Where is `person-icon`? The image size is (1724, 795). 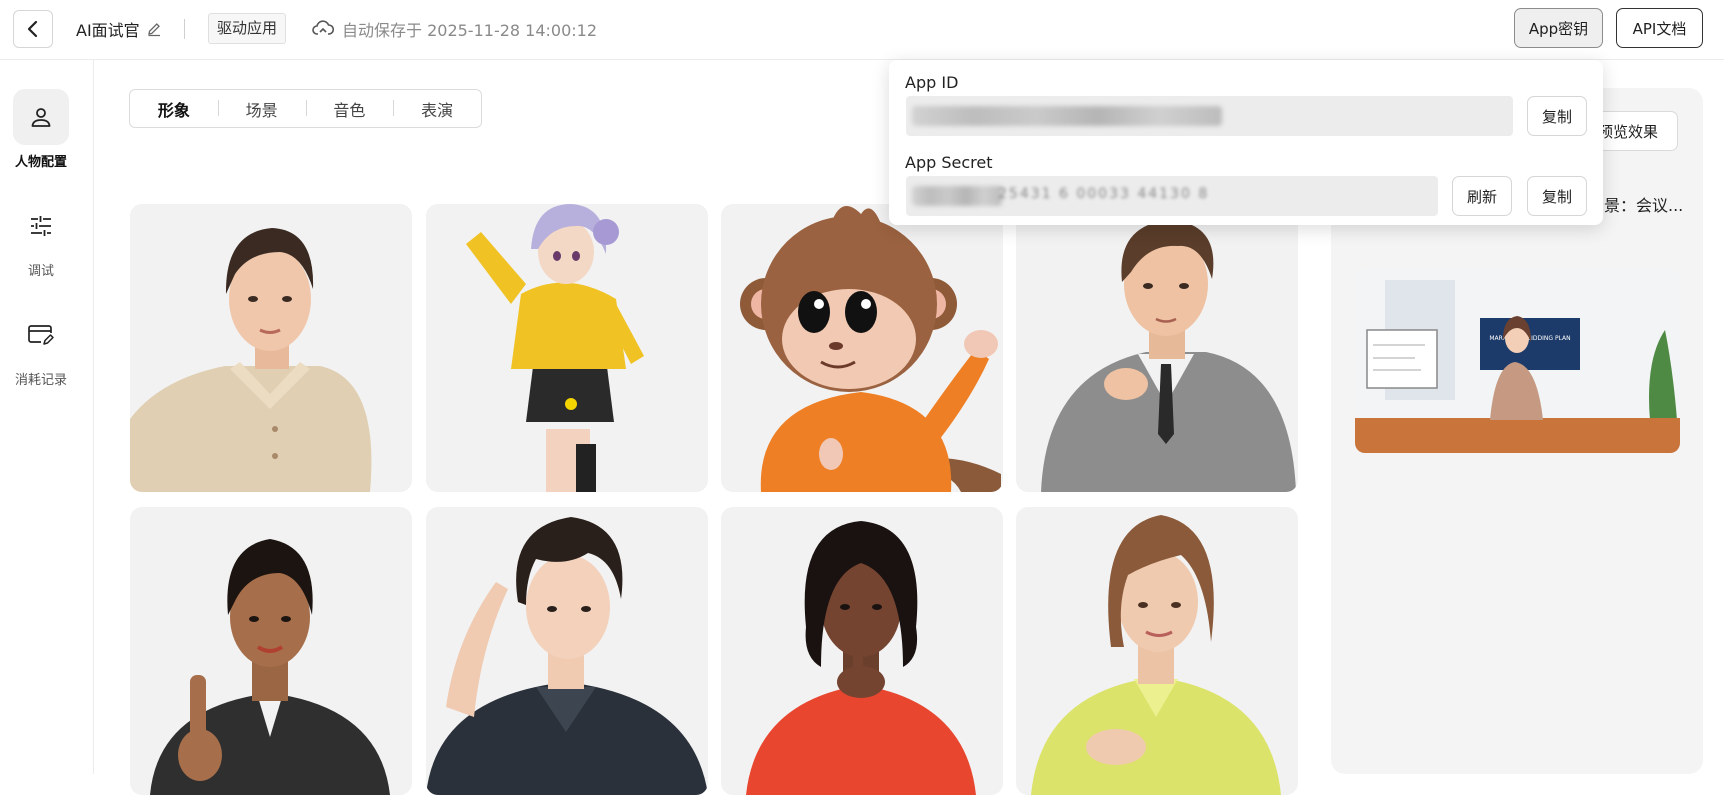
person-icon is located at coordinates (41, 117).